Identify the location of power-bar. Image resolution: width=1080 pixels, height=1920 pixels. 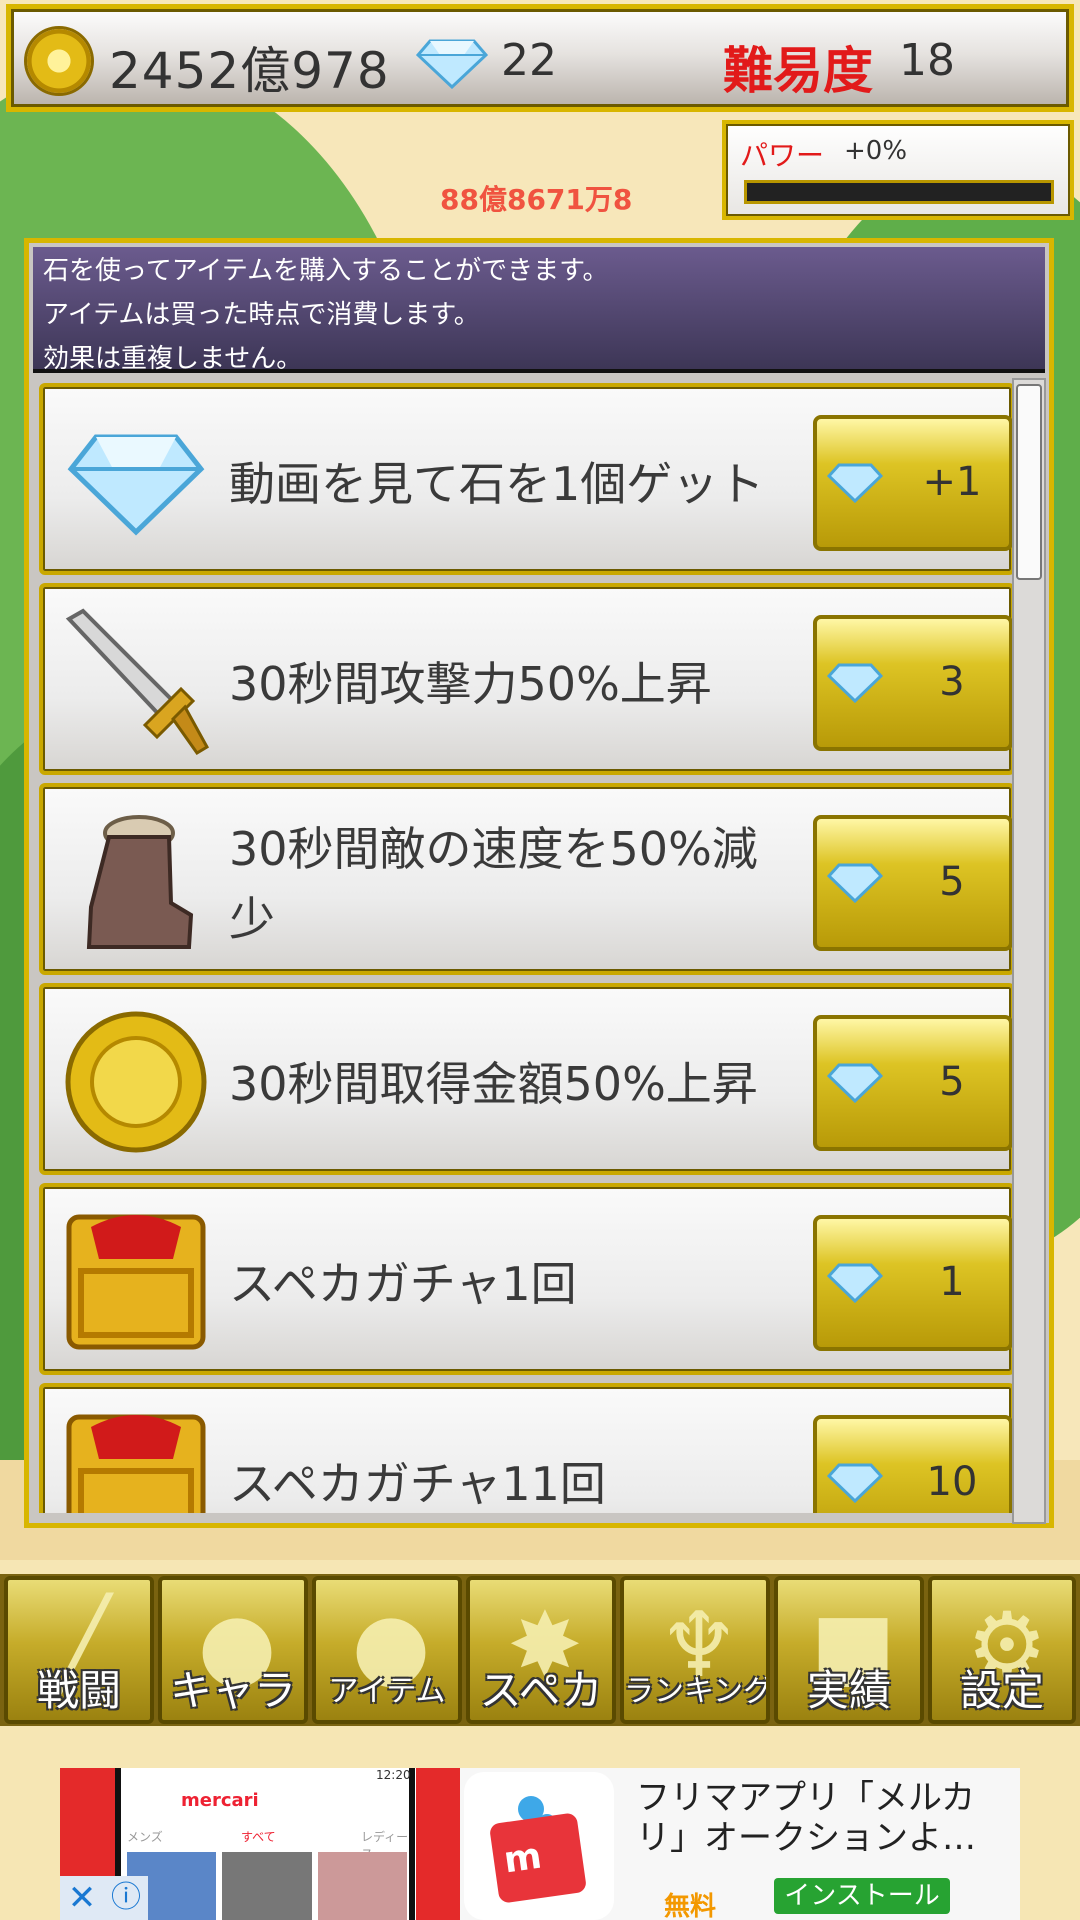
(899, 192).